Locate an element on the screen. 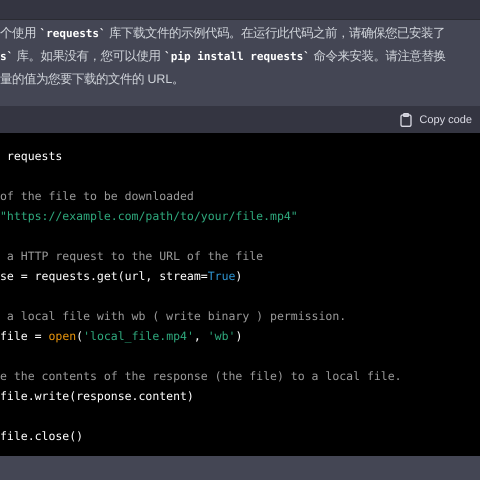 This screenshot has height=480, width=480. code-string: "https://example.com/path/to/your/file.mp4" is located at coordinates (149, 216).